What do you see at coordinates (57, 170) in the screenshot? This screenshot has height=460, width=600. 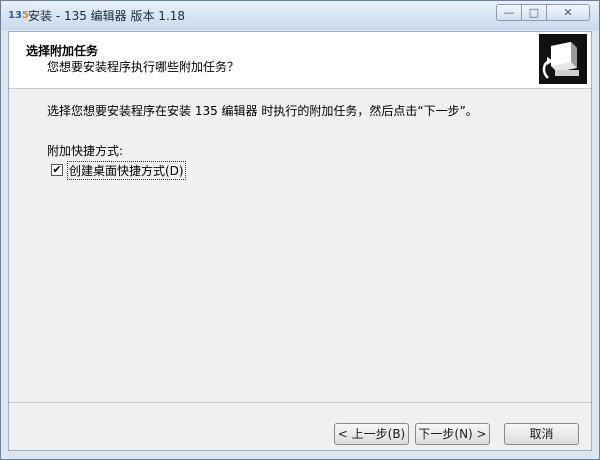 I see `desktop-shortcut-checkbox: ✔` at bounding box center [57, 170].